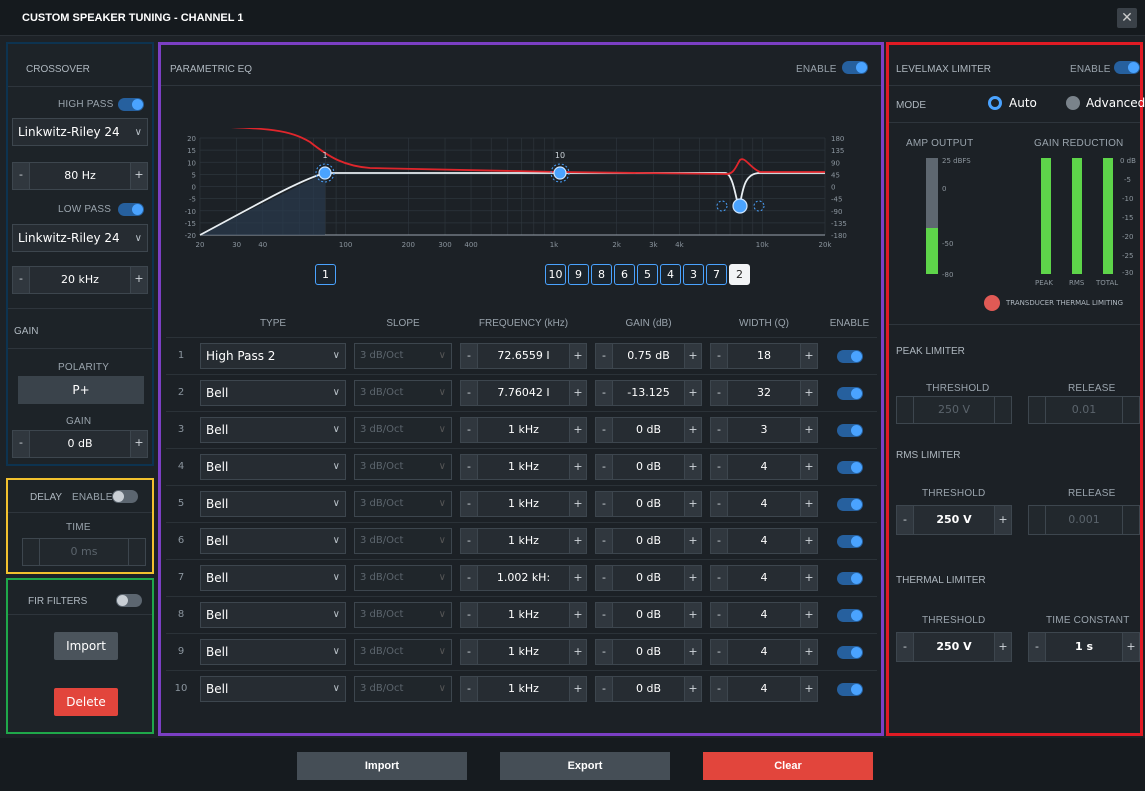 This screenshot has width=1145, height=791. What do you see at coordinates (129, 600) in the screenshot?
I see `fir-toggle` at bounding box center [129, 600].